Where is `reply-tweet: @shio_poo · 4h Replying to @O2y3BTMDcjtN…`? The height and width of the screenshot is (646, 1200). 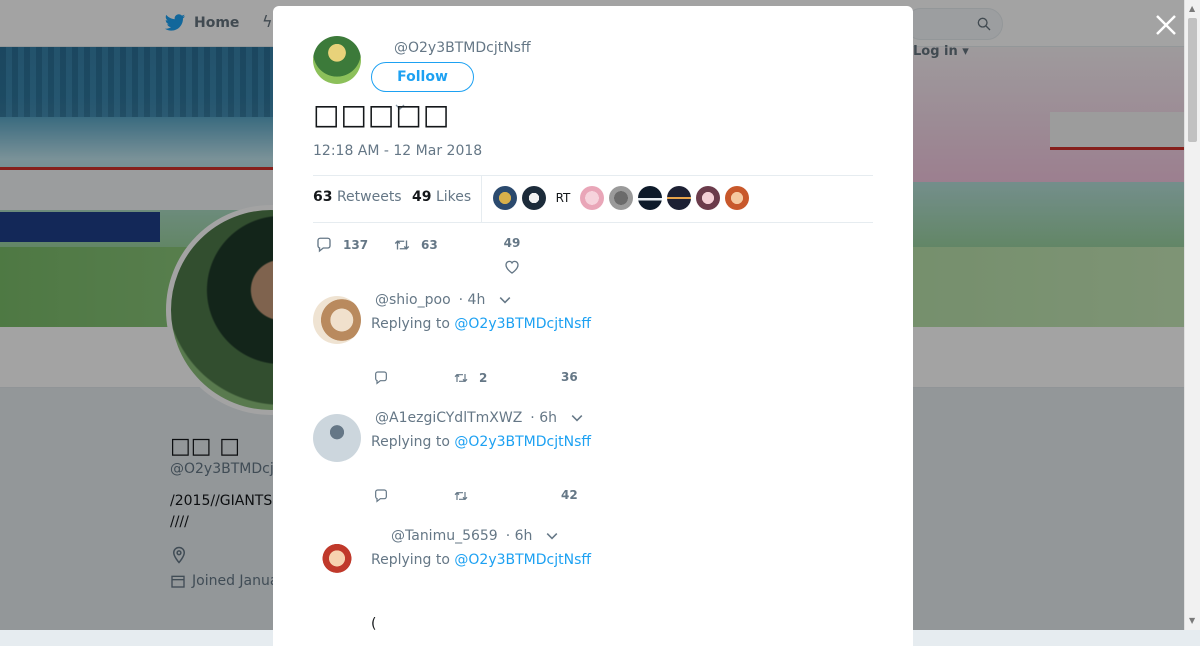 reply-tweet: @shio_poo · 4h Replying to @O2y3BTMDcjtN… is located at coordinates (593, 343).